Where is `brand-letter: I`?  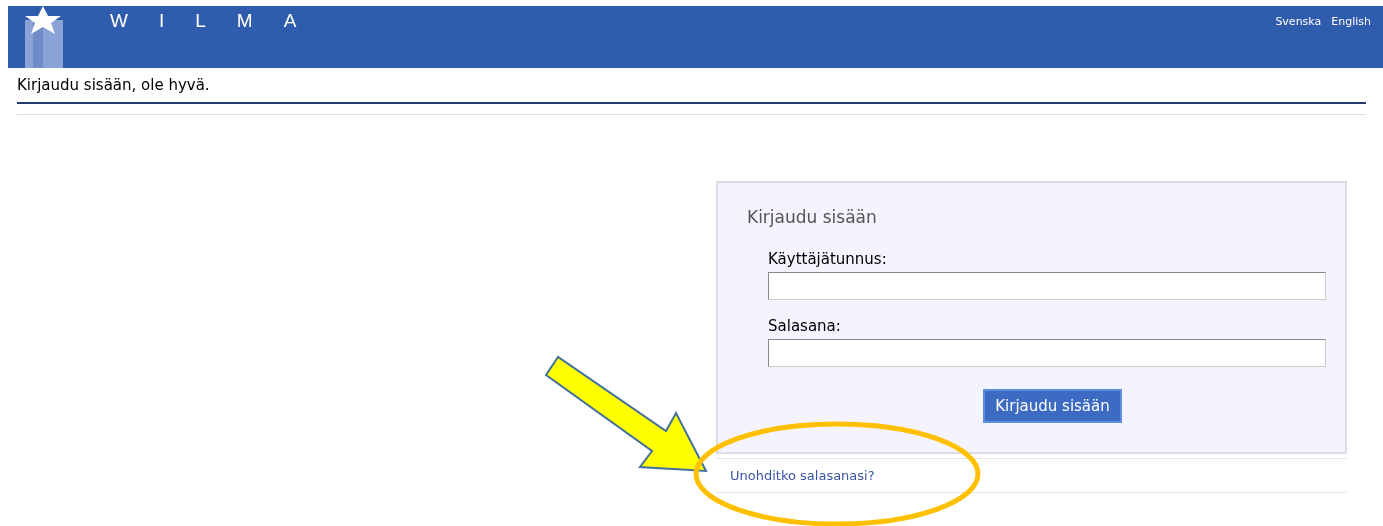
brand-letter: I is located at coordinates (161, 21).